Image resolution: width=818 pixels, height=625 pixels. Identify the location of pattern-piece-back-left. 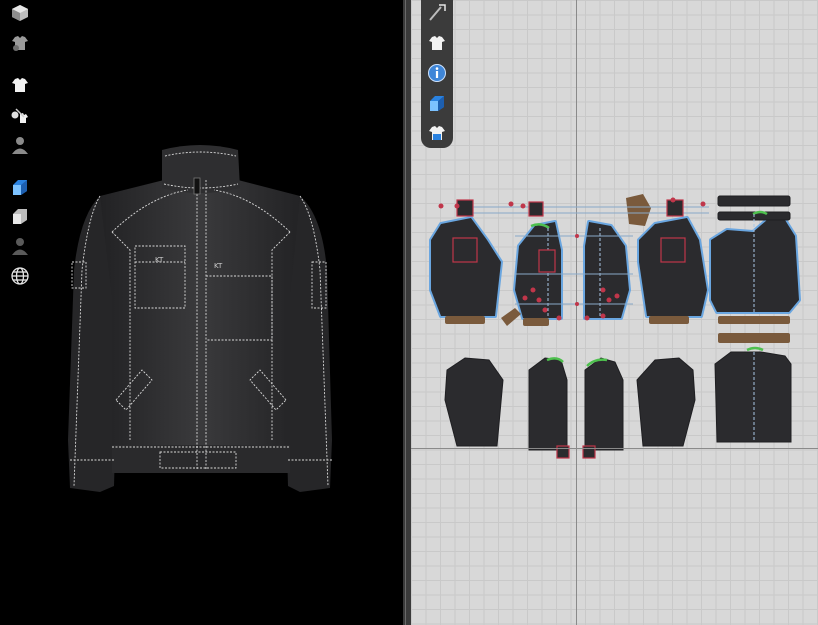
(466, 267).